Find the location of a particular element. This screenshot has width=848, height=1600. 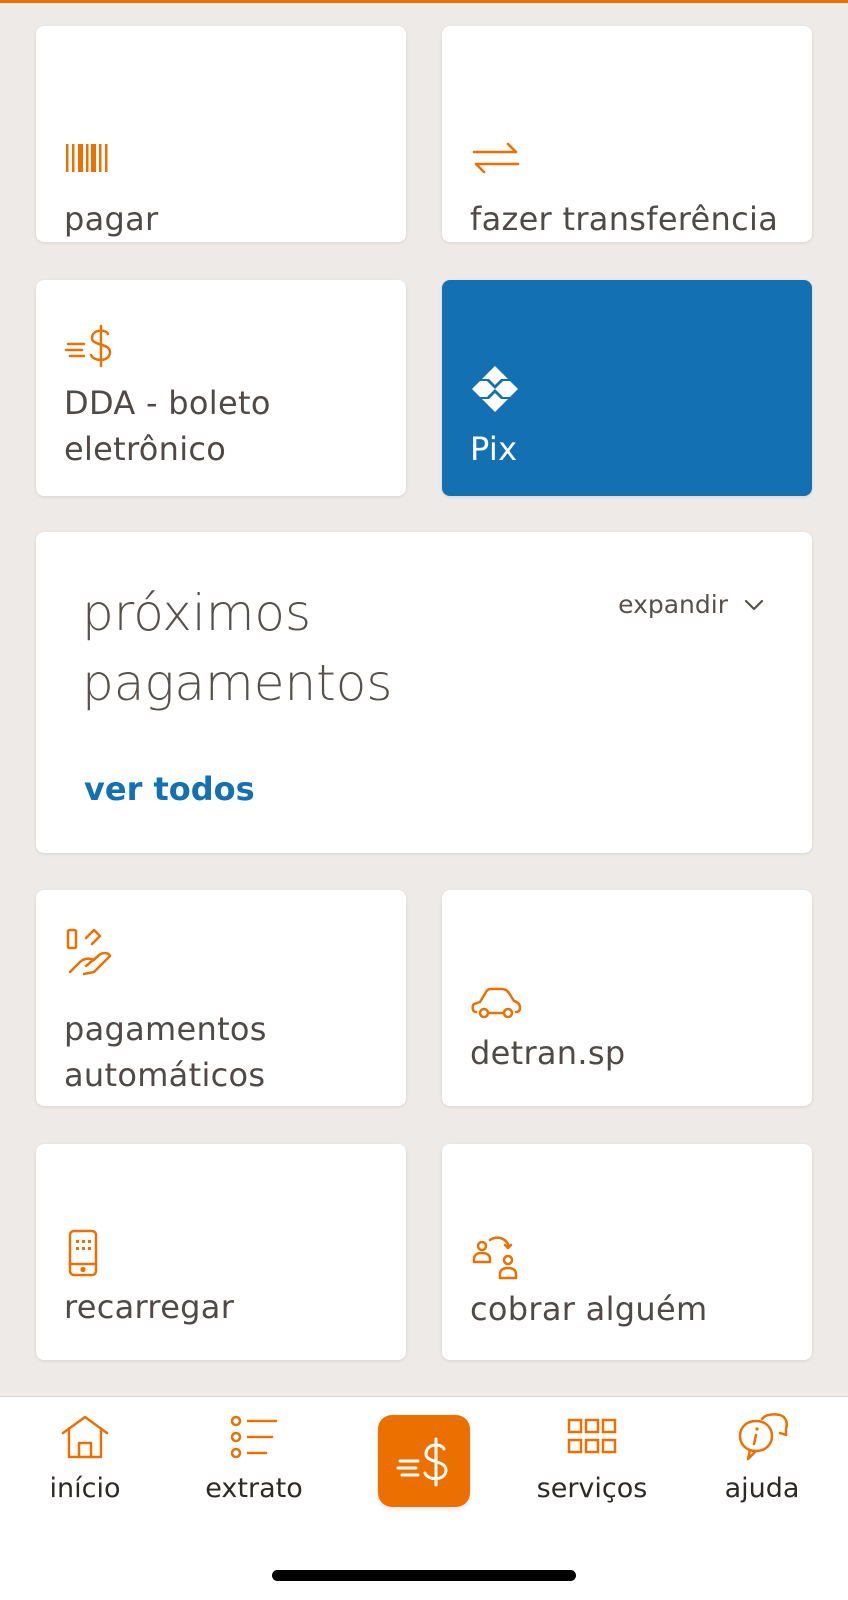

car-icon is located at coordinates (496, 1004).